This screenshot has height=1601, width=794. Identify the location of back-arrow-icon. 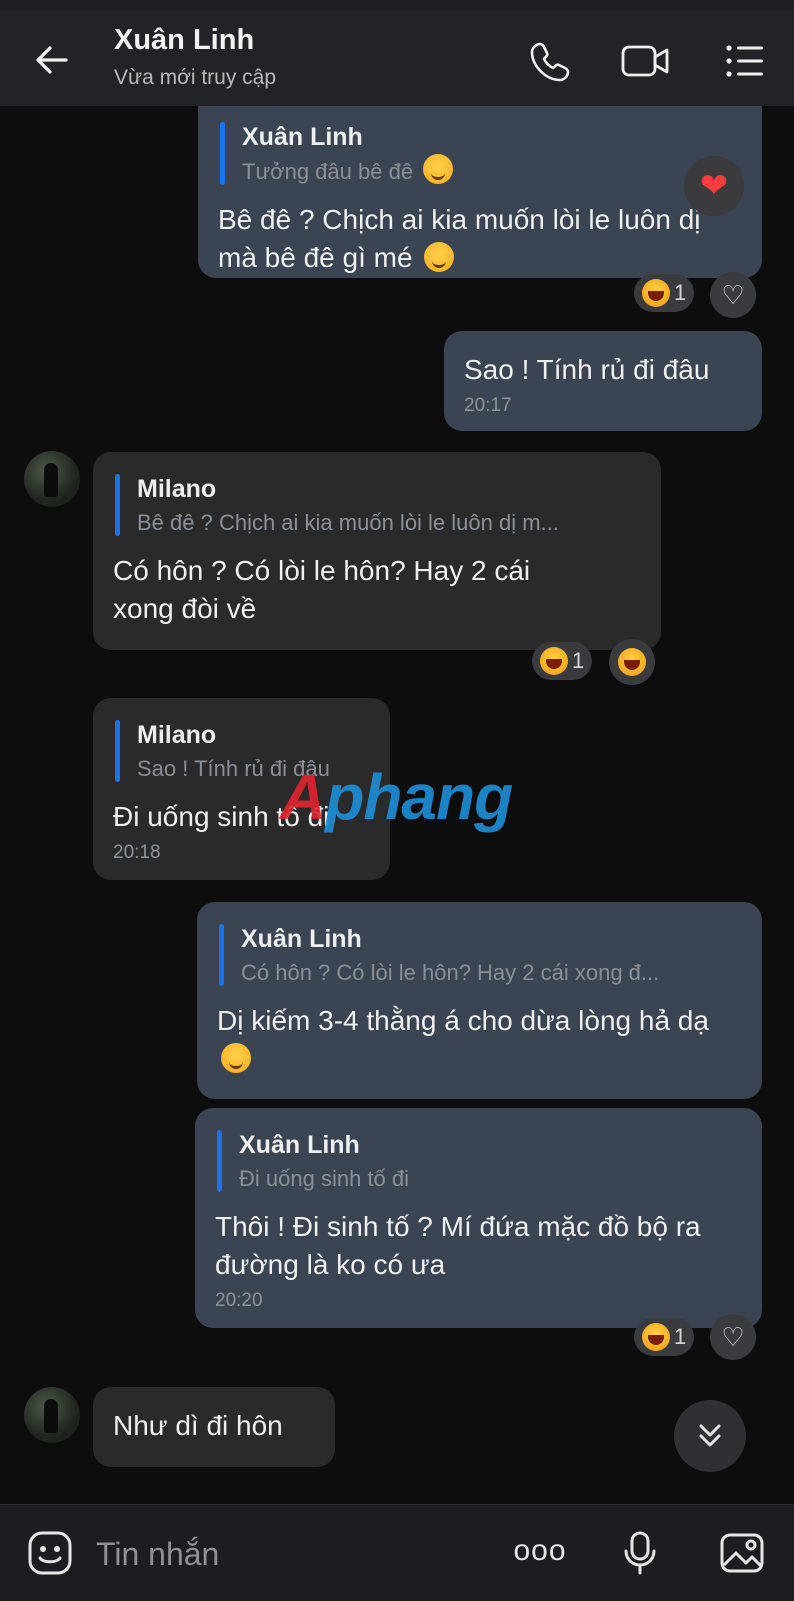
(52, 60).